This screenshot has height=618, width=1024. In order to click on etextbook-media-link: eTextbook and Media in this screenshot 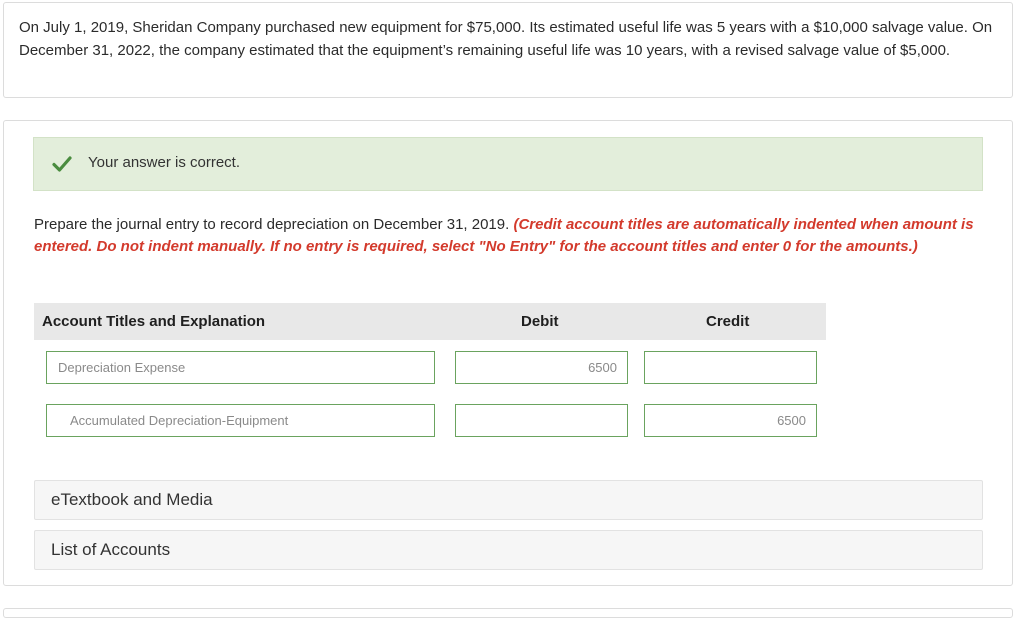, I will do `click(508, 500)`.